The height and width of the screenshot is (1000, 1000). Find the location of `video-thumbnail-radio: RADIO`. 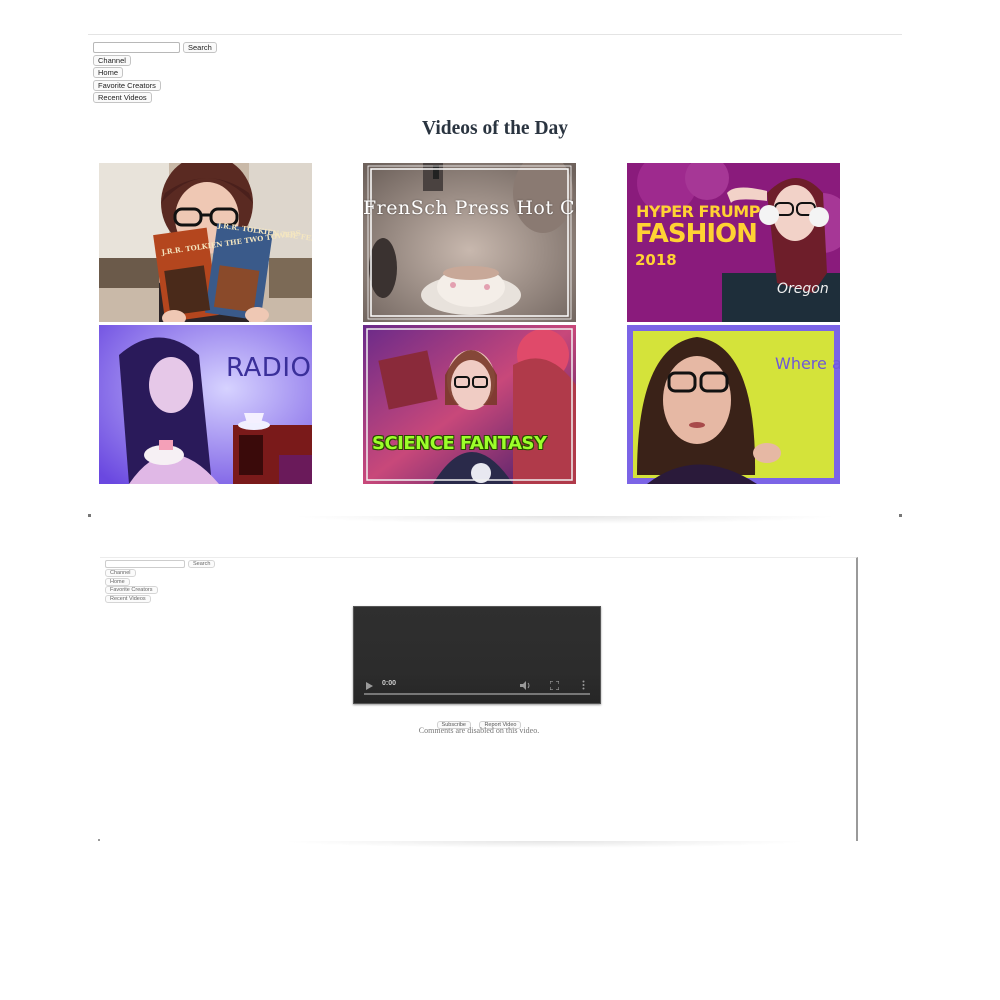

video-thumbnail-radio: RADIO is located at coordinates (205, 404).